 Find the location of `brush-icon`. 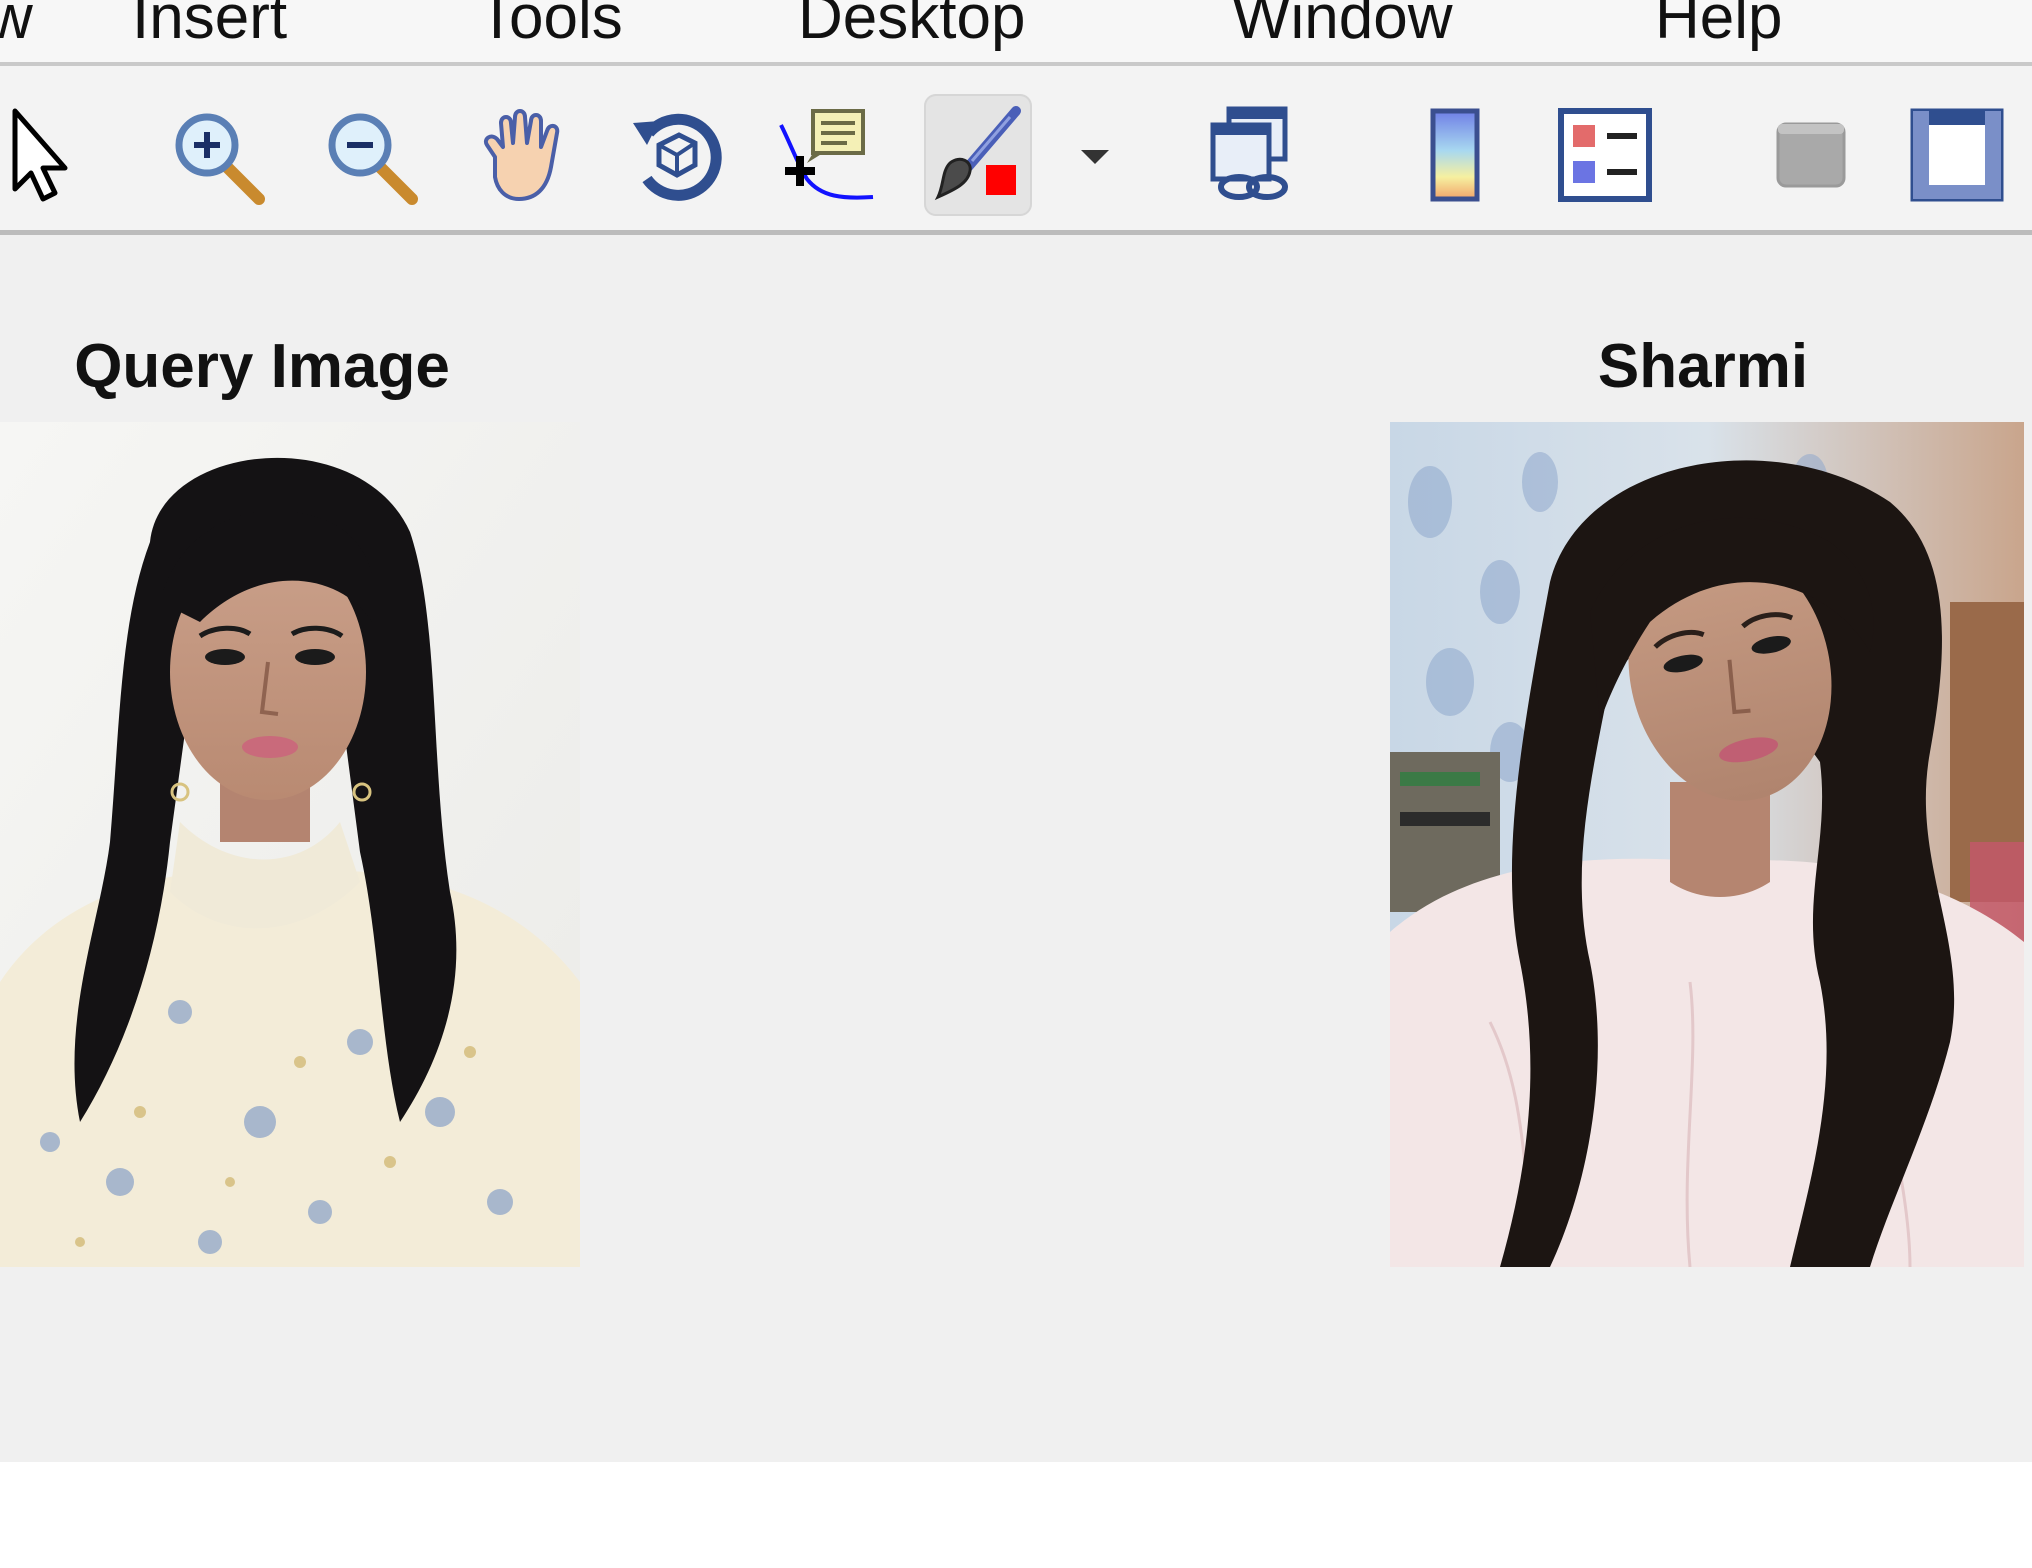

brush-icon is located at coordinates (978, 155).